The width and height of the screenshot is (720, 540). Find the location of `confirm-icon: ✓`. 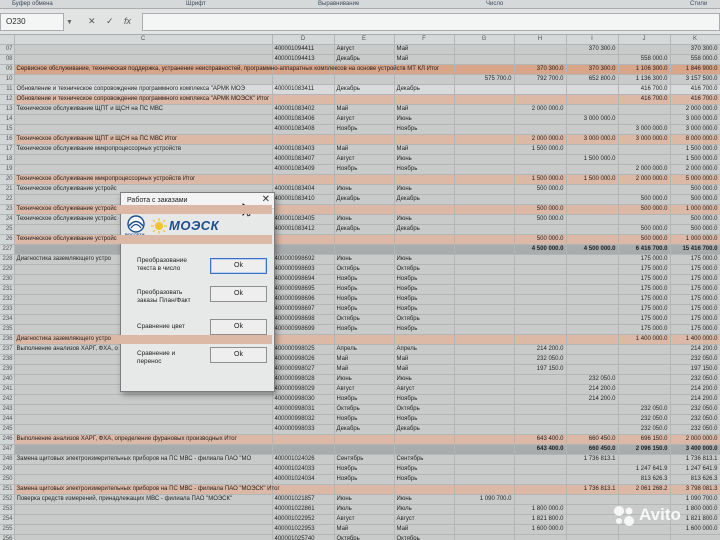

confirm-icon: ✓ is located at coordinates (110, 21).